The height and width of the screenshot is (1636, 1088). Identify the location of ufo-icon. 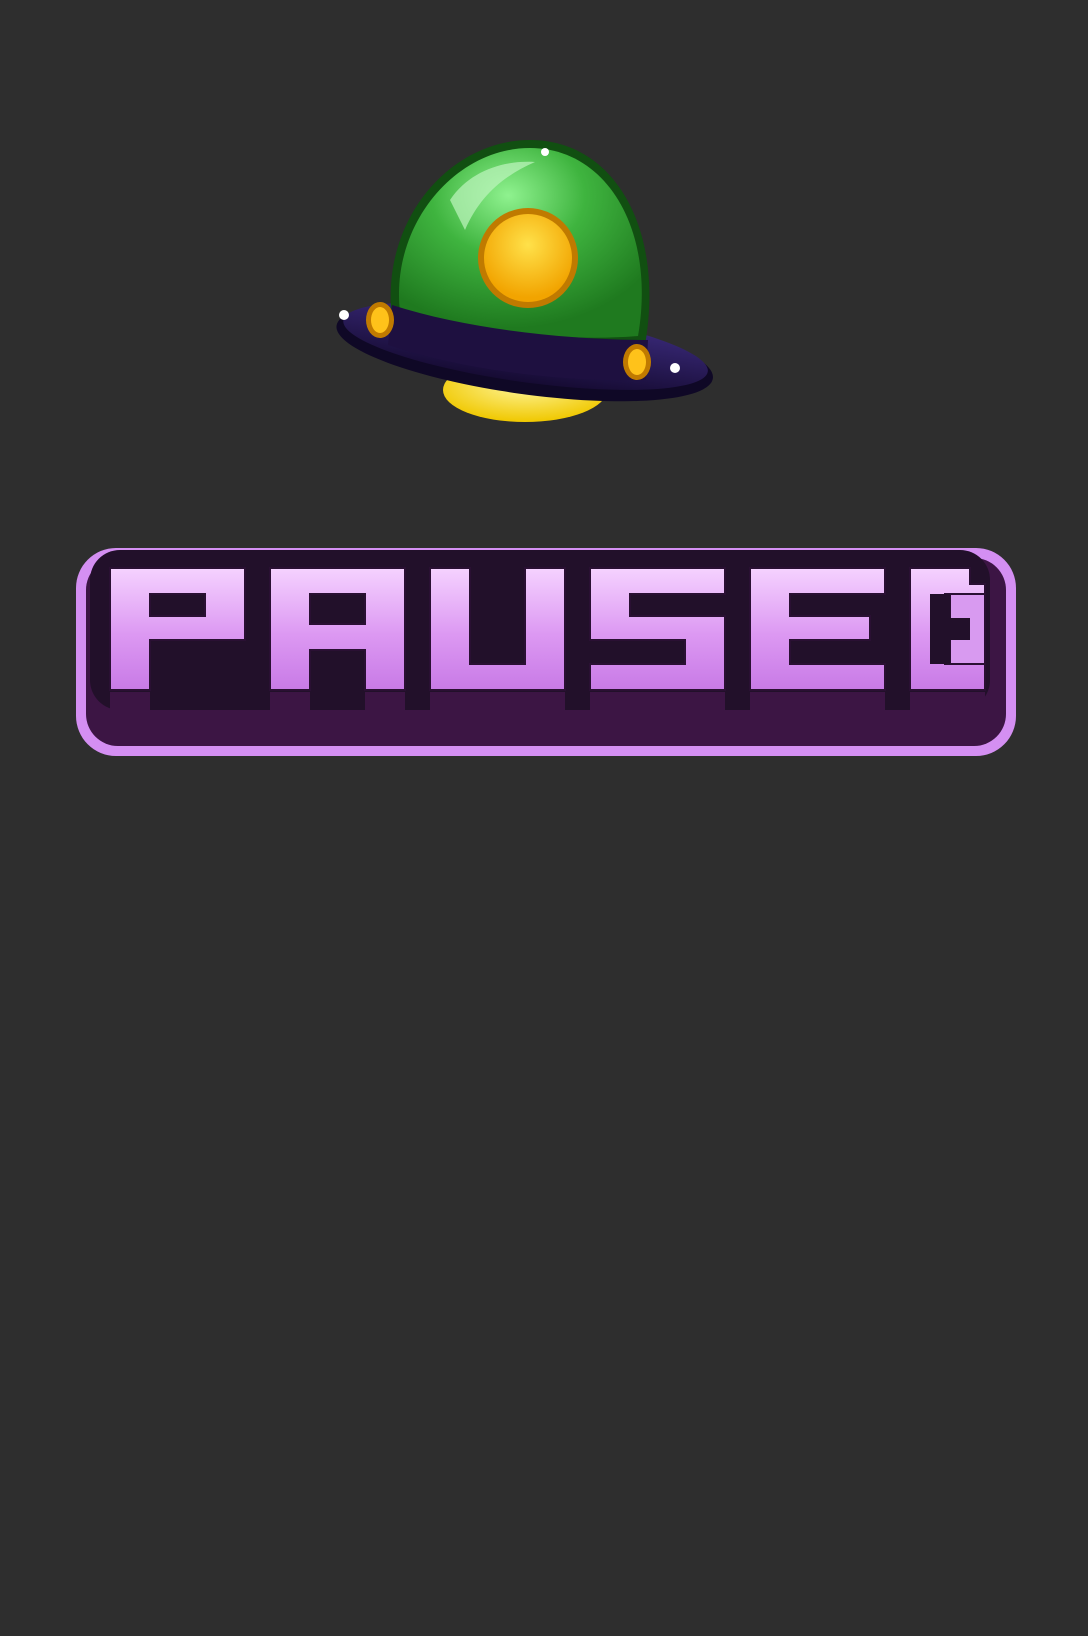
(524, 281).